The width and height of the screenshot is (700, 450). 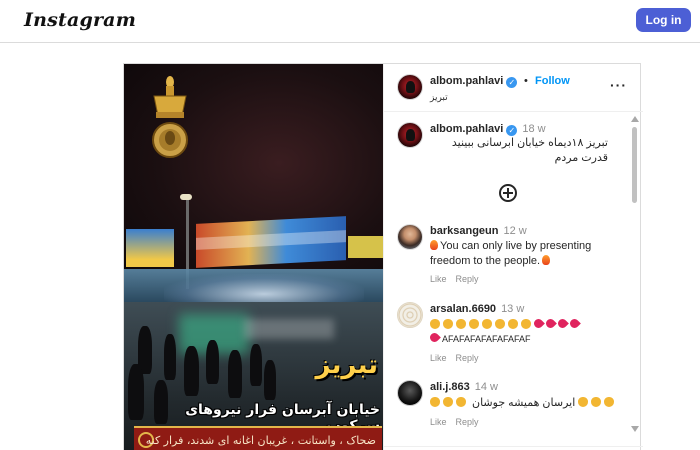 What do you see at coordinates (486, 339) in the screenshot?
I see `comment-text-content: AFAFAFAFAFAFAFAF` at bounding box center [486, 339].